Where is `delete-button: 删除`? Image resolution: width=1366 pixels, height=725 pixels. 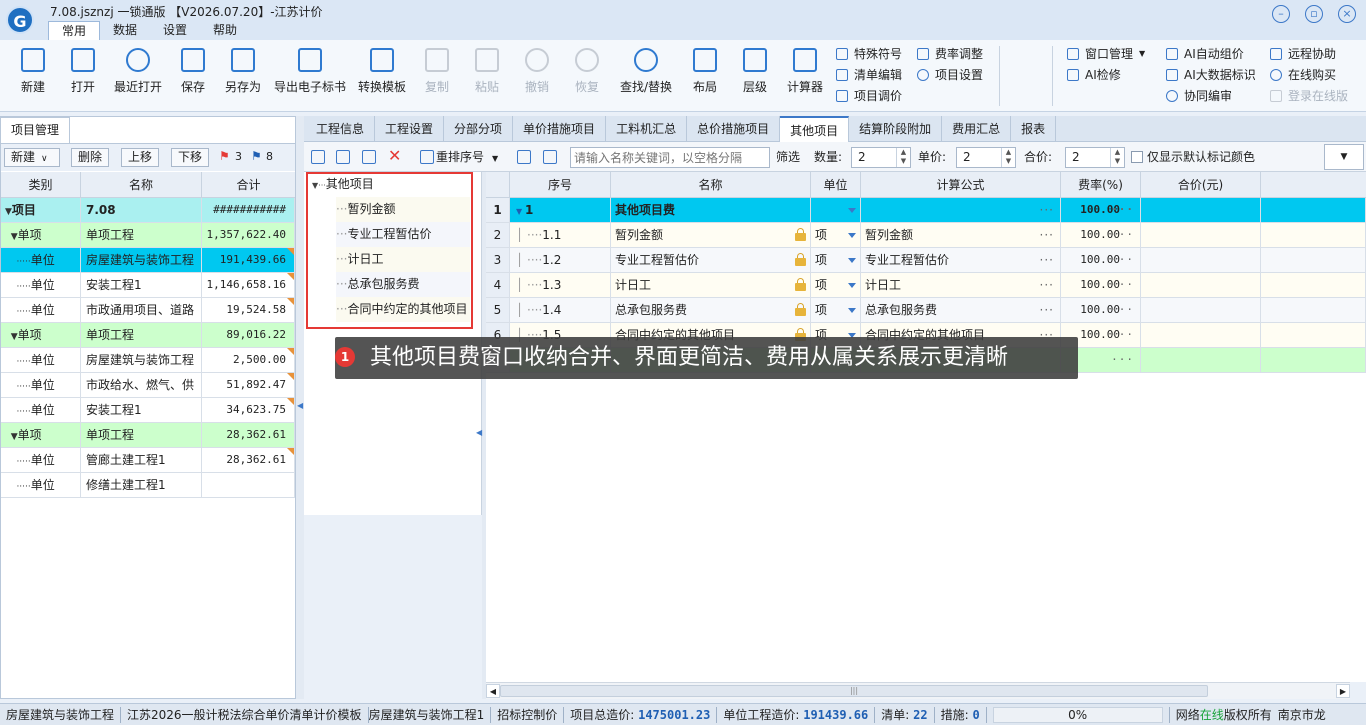 delete-button: 删除 is located at coordinates (90, 157).